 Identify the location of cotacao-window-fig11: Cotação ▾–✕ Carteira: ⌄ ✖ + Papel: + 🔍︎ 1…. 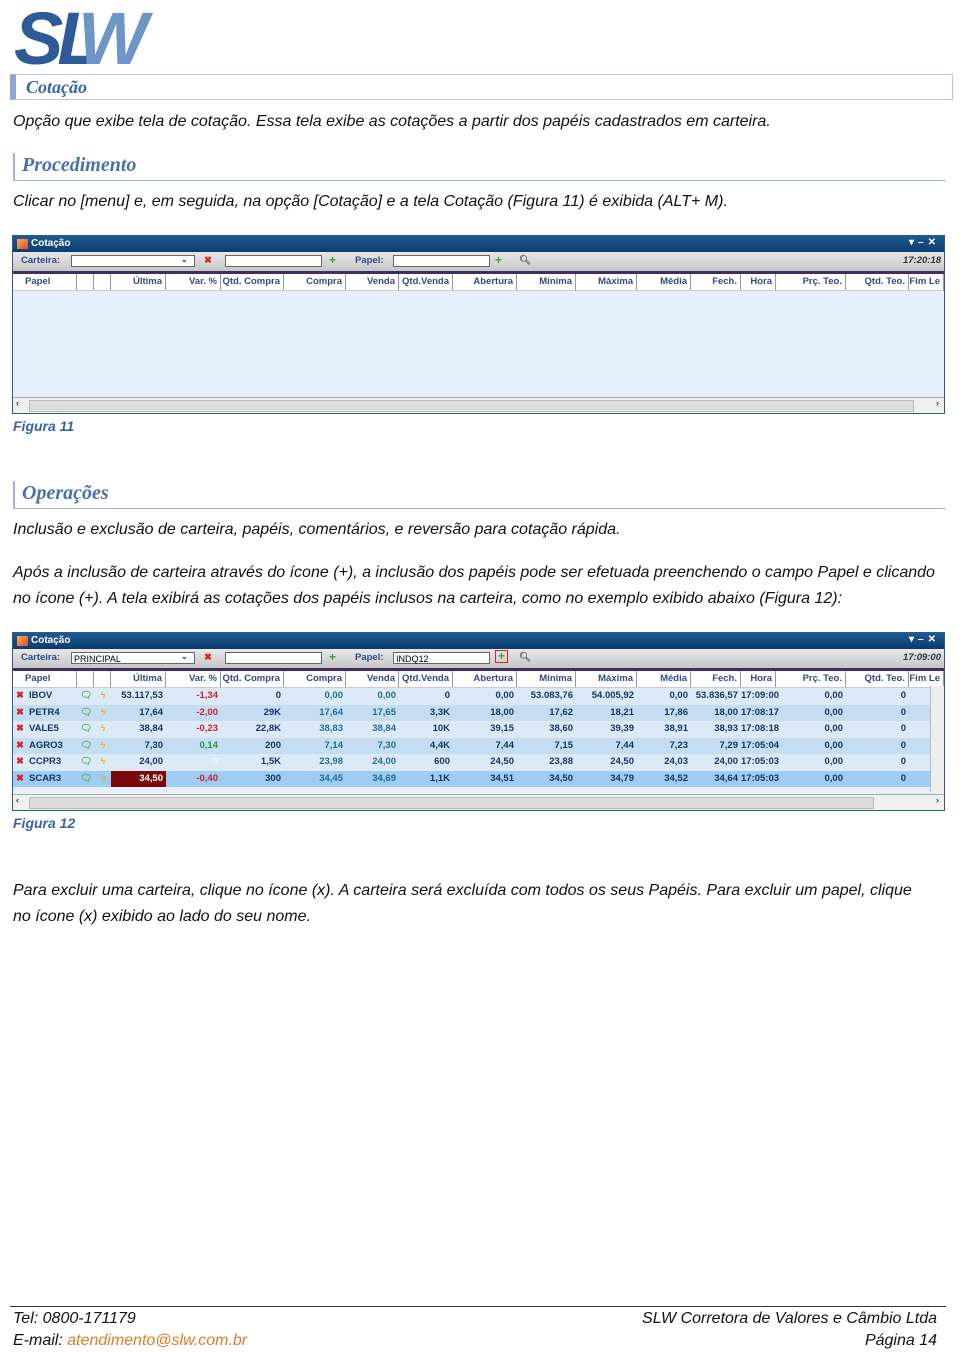
(478, 324).